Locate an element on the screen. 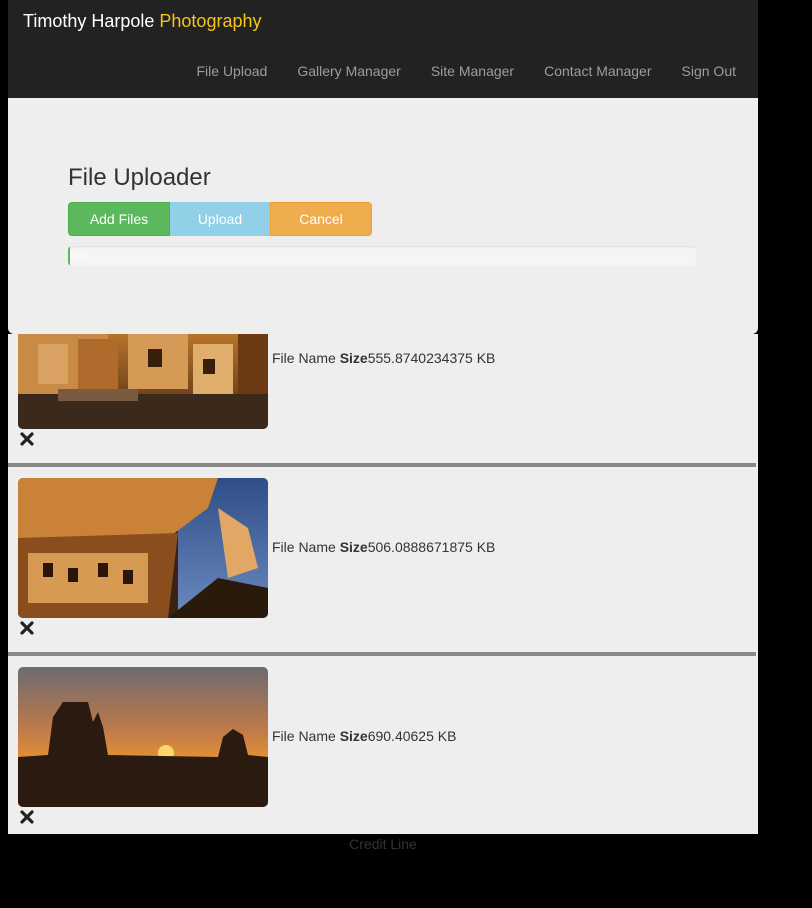 This screenshot has height=908, width=812. list-item: File Name Size555.8740234375 KB is located at coordinates (383, 400).